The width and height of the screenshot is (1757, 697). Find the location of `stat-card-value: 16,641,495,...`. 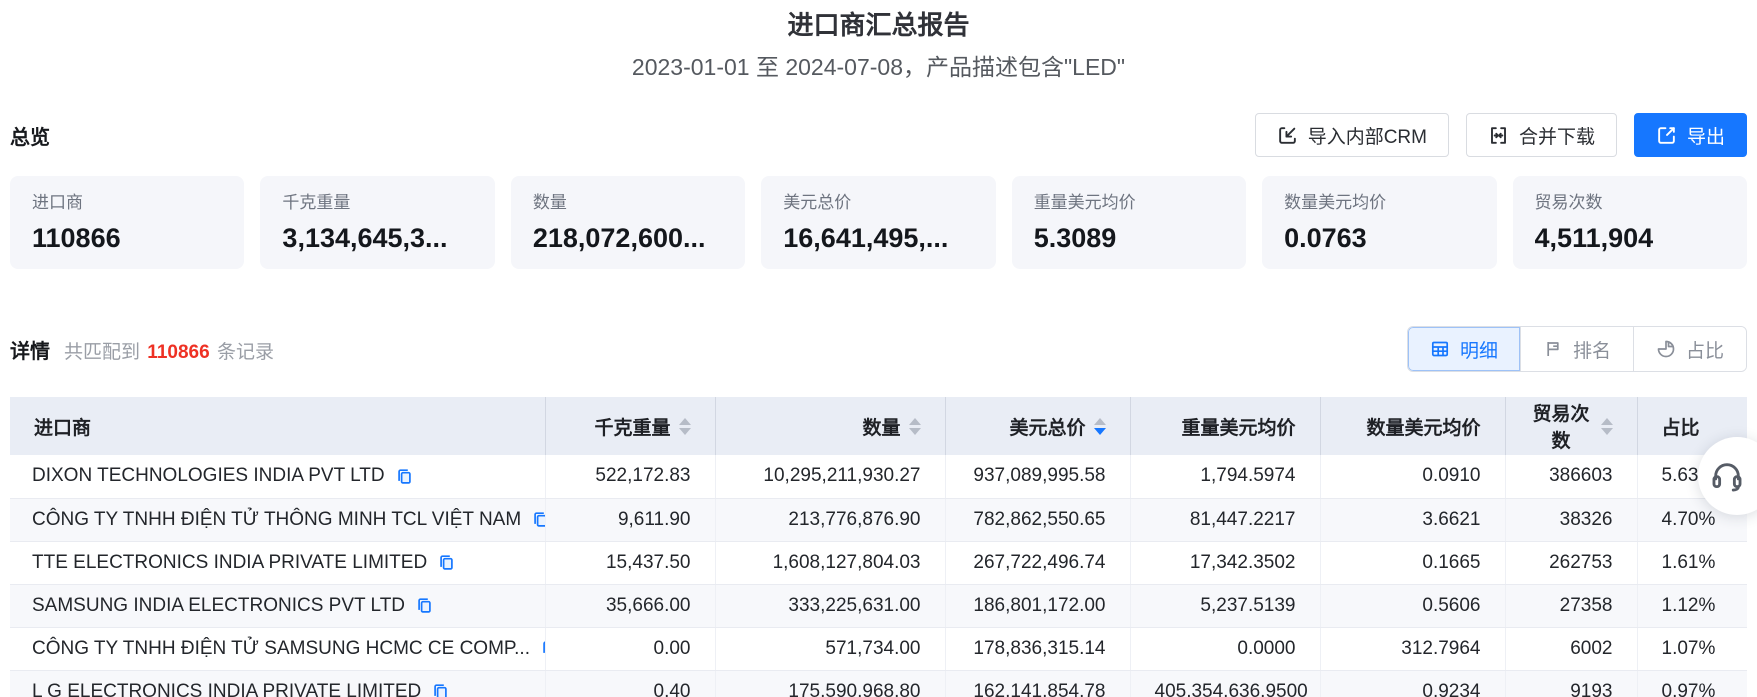

stat-card-value: 16,641,495,... is located at coordinates (866, 238).